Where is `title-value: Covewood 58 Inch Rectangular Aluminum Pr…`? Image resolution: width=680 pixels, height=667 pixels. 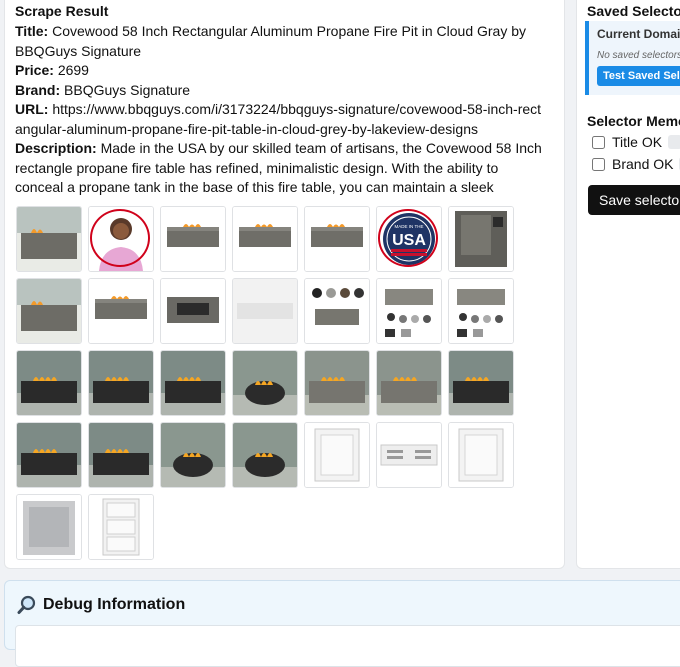 title-value: Covewood 58 Inch Rectangular Aluminum Pr… is located at coordinates (271, 41).